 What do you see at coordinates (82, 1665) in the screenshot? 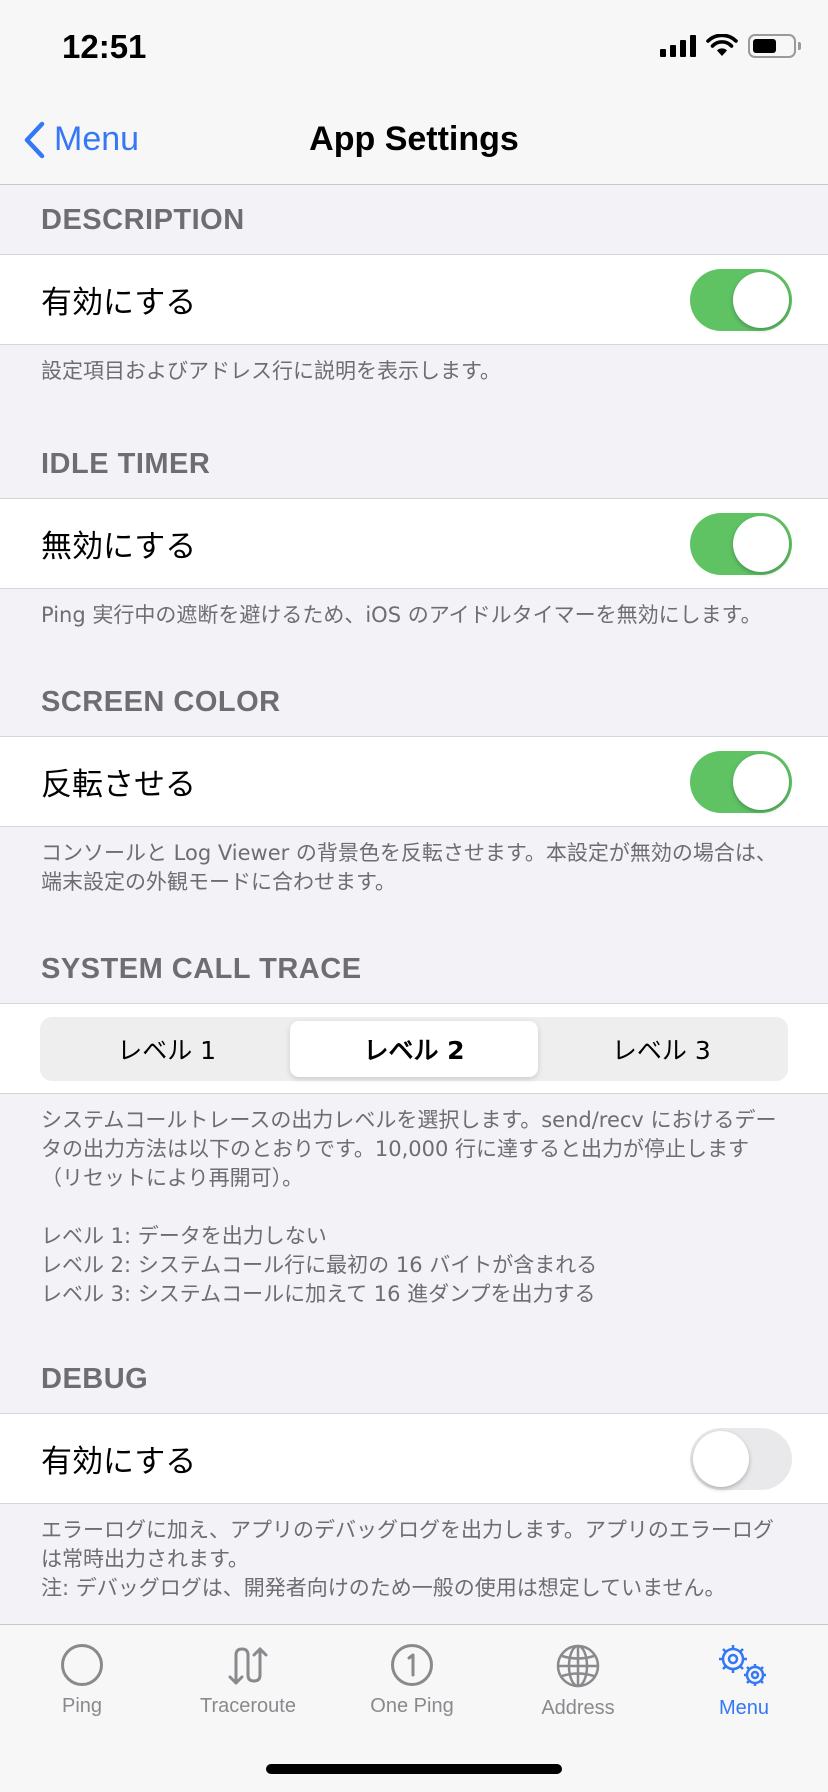
I see `circle-icon` at bounding box center [82, 1665].